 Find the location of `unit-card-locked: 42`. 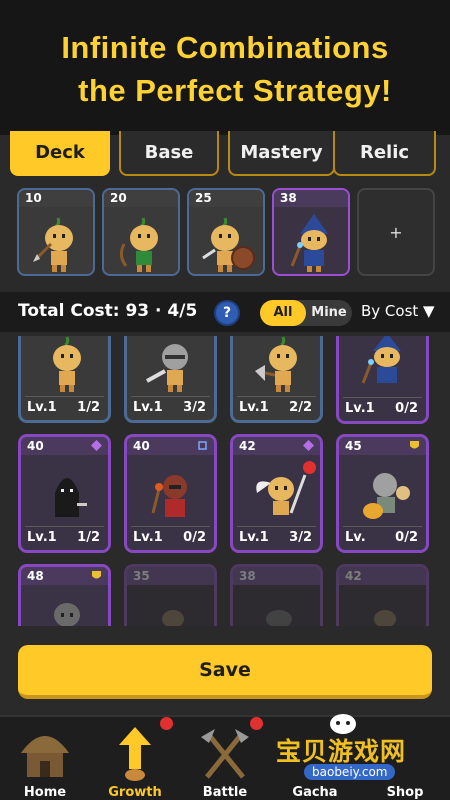

unit-card-locked: 42 is located at coordinates (382, 595).